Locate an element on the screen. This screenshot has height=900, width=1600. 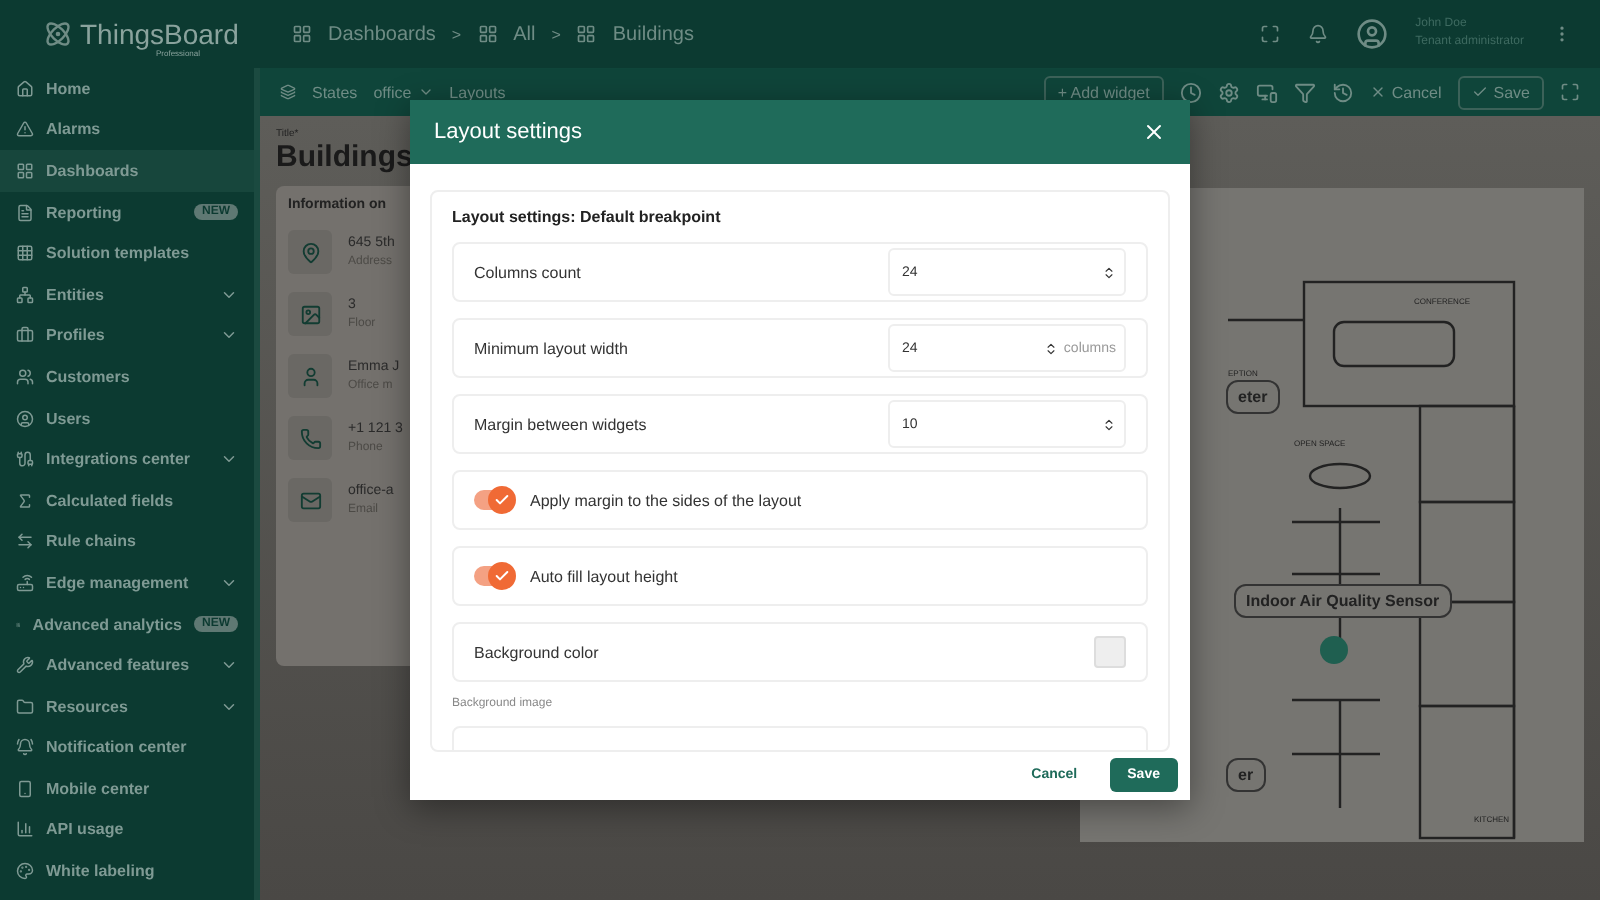
breadcrumb-link: Buildings is located at coordinates (653, 34).